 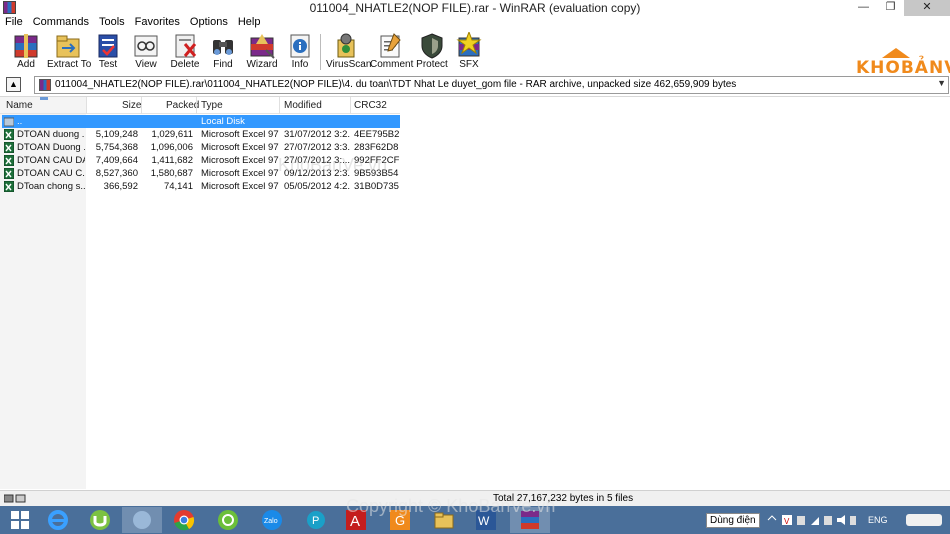 I want to click on g-app-icon: G, so click(x=400, y=520).